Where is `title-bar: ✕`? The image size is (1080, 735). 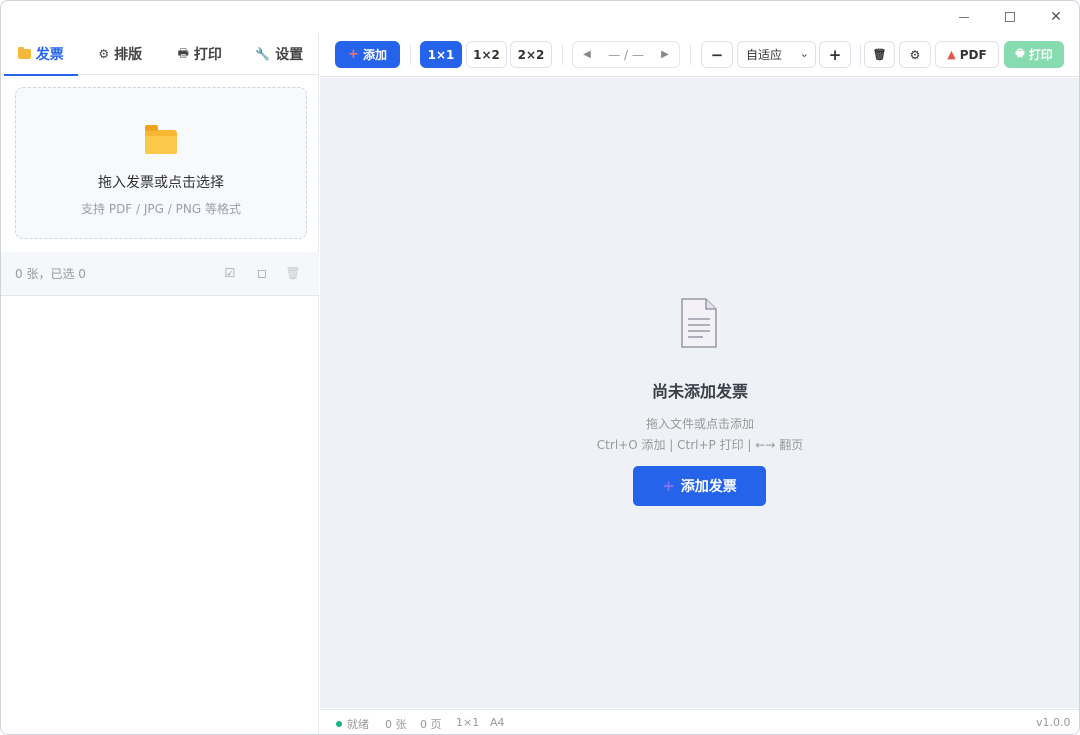 title-bar: ✕ is located at coordinates (540, 17).